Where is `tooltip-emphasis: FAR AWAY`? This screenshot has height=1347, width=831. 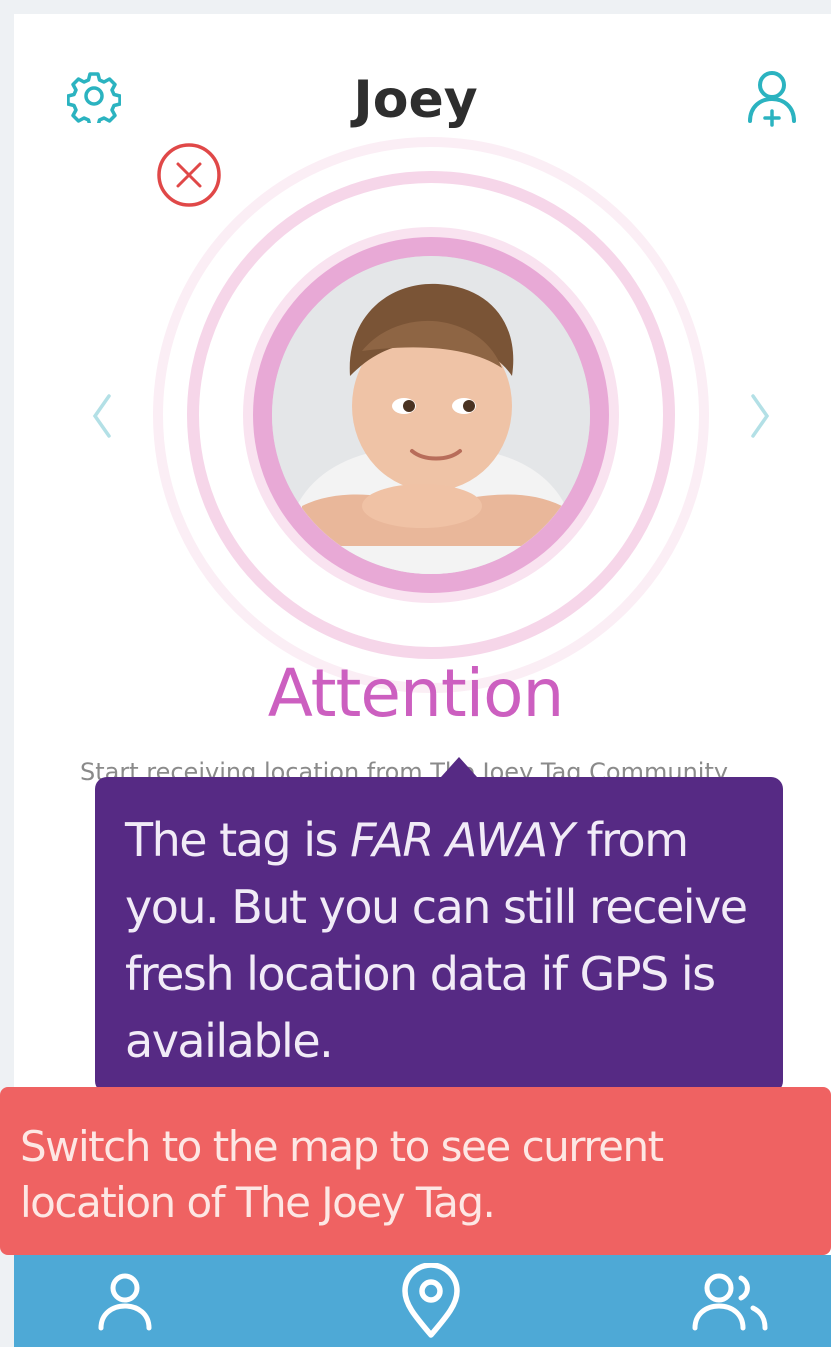
tooltip-emphasis: FAR AWAY is located at coordinates (462, 840).